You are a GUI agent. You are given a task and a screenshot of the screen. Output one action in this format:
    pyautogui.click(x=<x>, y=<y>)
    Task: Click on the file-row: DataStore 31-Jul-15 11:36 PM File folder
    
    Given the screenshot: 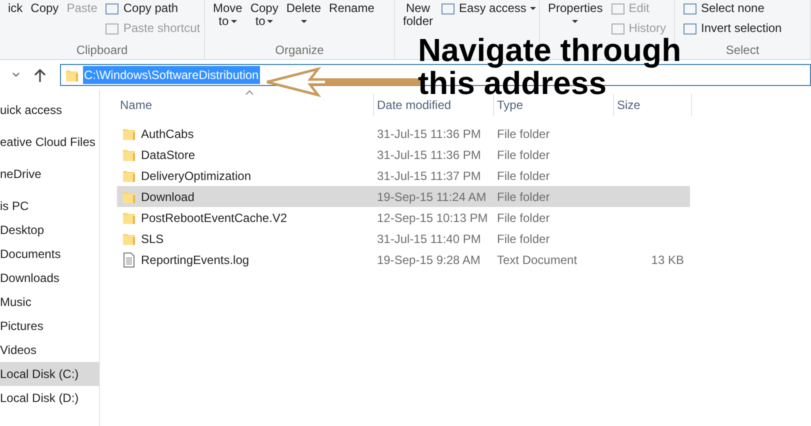 What is the action you would take?
    pyautogui.click(x=403, y=154)
    